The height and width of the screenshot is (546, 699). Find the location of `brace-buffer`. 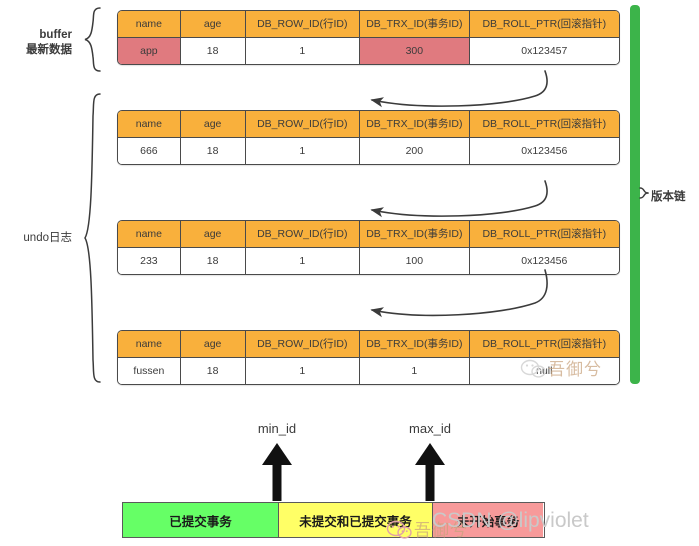

brace-buffer is located at coordinates (92, 39).